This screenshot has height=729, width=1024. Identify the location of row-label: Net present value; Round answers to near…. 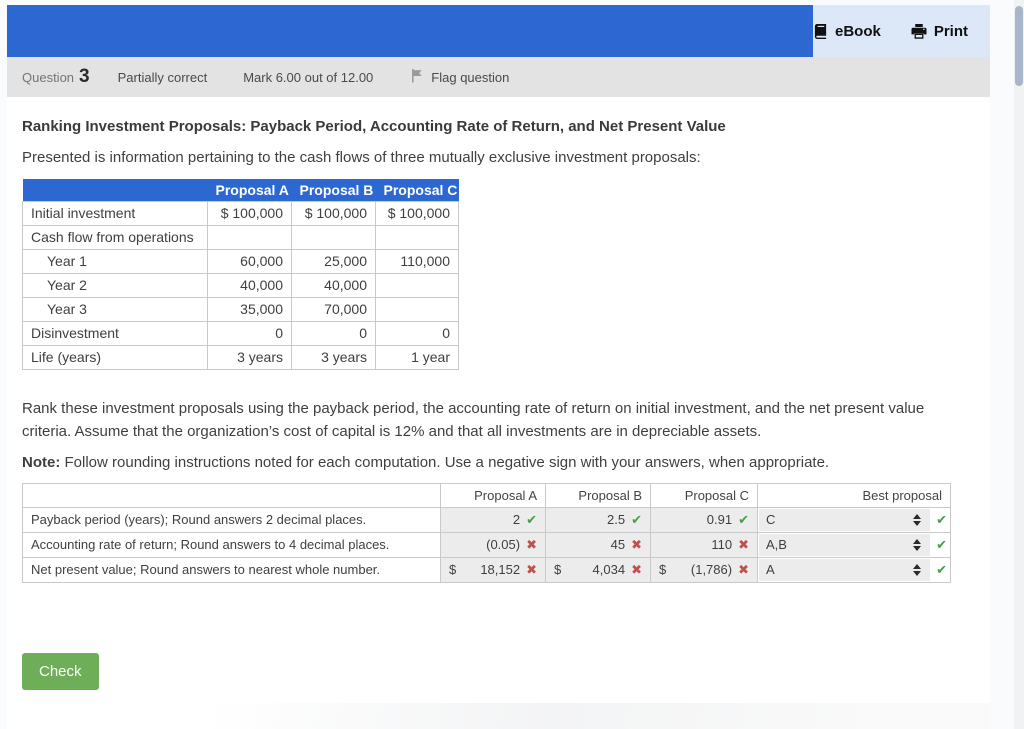
(231, 569).